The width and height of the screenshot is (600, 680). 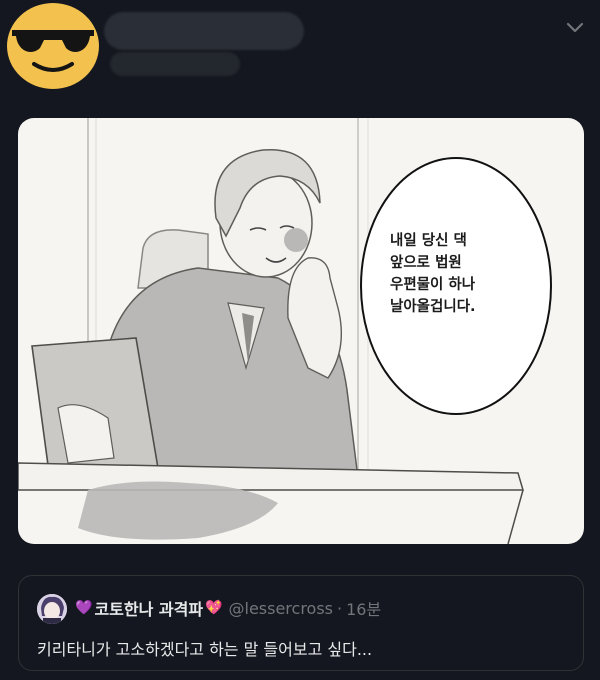 What do you see at coordinates (426, 263) in the screenshot?
I see `speech-line: 앞으로 법원` at bounding box center [426, 263].